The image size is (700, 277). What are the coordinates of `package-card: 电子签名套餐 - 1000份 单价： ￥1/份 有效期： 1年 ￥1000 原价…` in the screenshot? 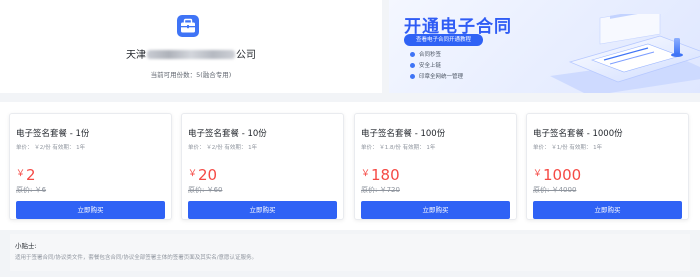 It's located at (607, 166).